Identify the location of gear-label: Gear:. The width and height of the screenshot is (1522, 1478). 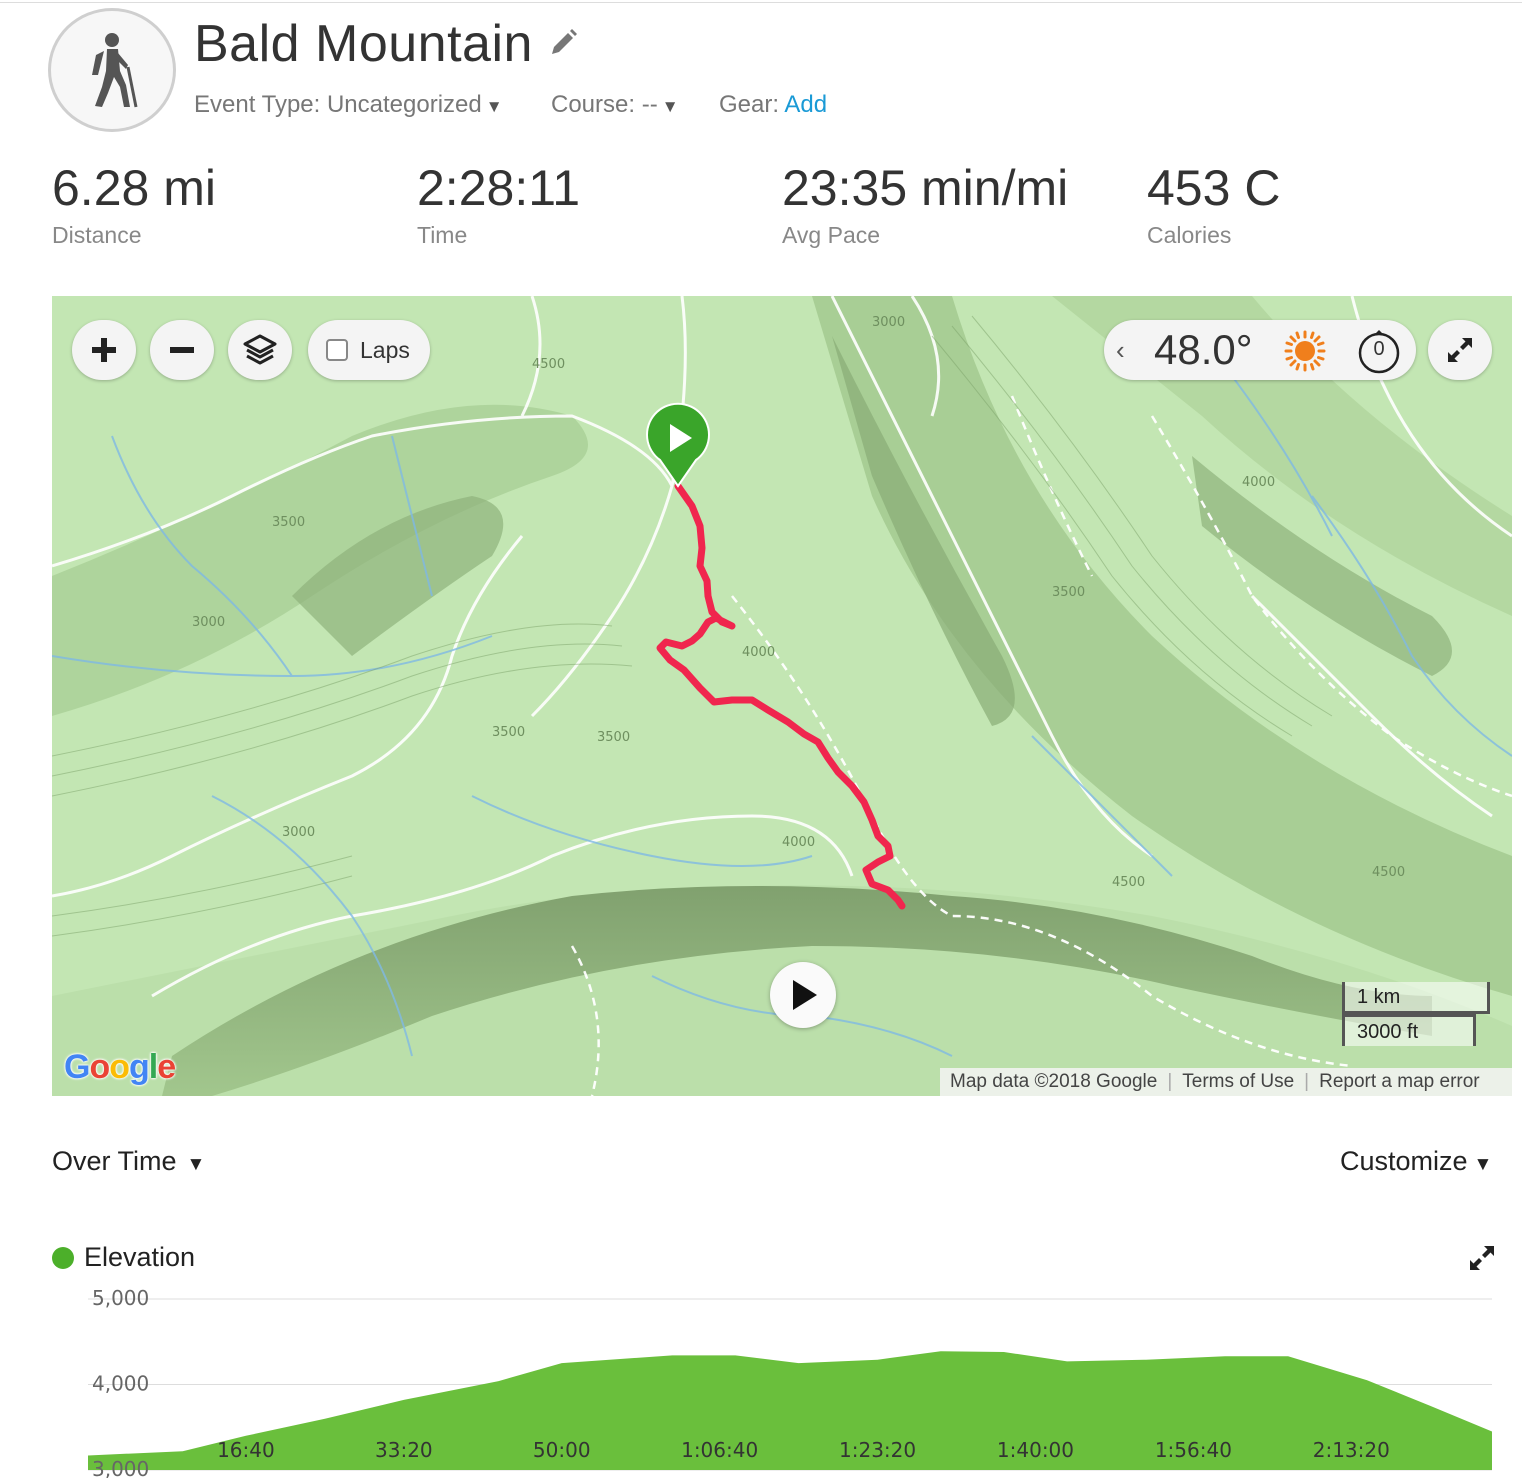
(749, 104).